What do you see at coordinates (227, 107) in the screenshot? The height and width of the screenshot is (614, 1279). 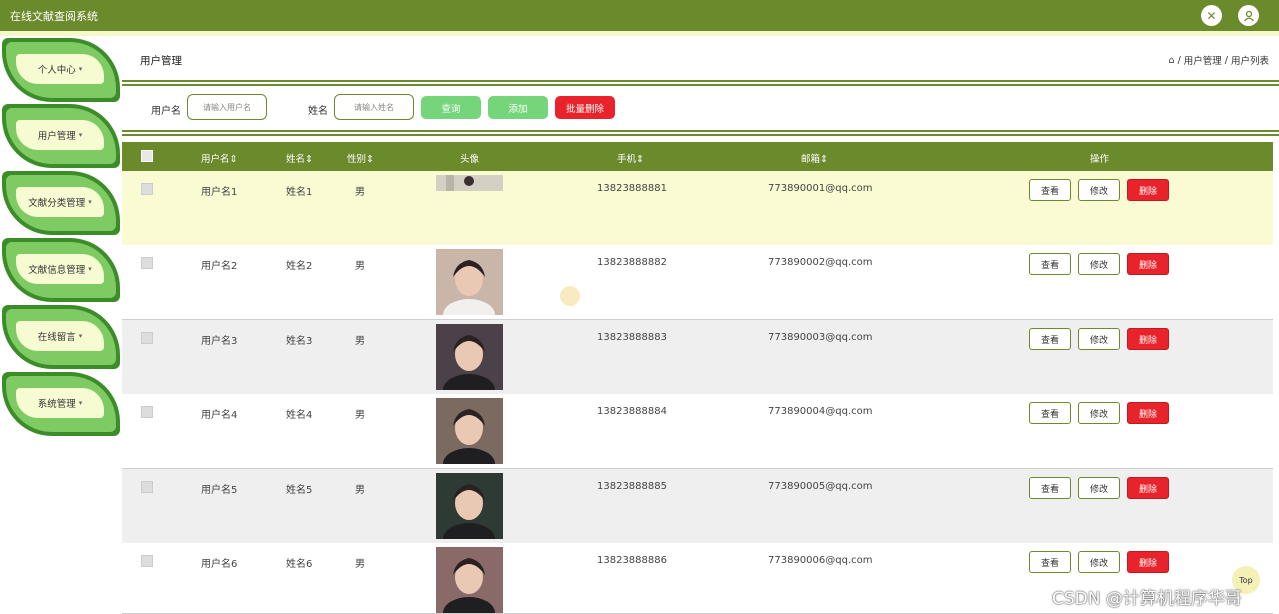 I see `username-input: 请输入用户名` at bounding box center [227, 107].